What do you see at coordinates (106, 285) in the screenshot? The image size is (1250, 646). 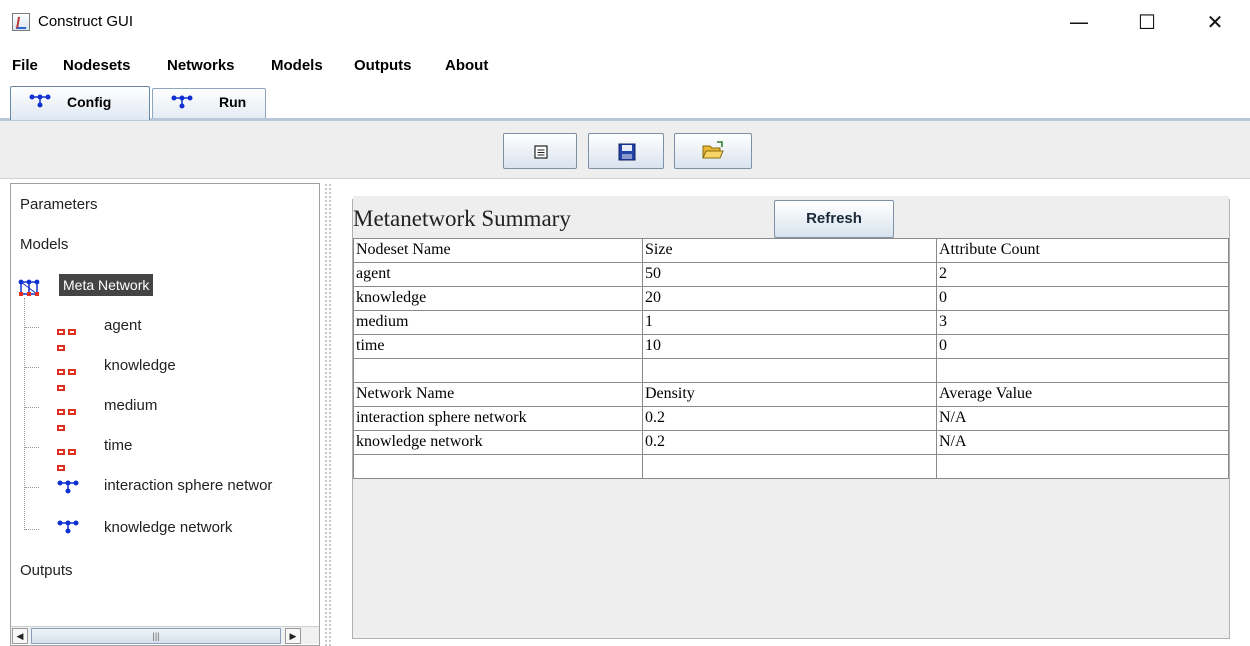 I see `tree-meta-network: Meta Network` at bounding box center [106, 285].